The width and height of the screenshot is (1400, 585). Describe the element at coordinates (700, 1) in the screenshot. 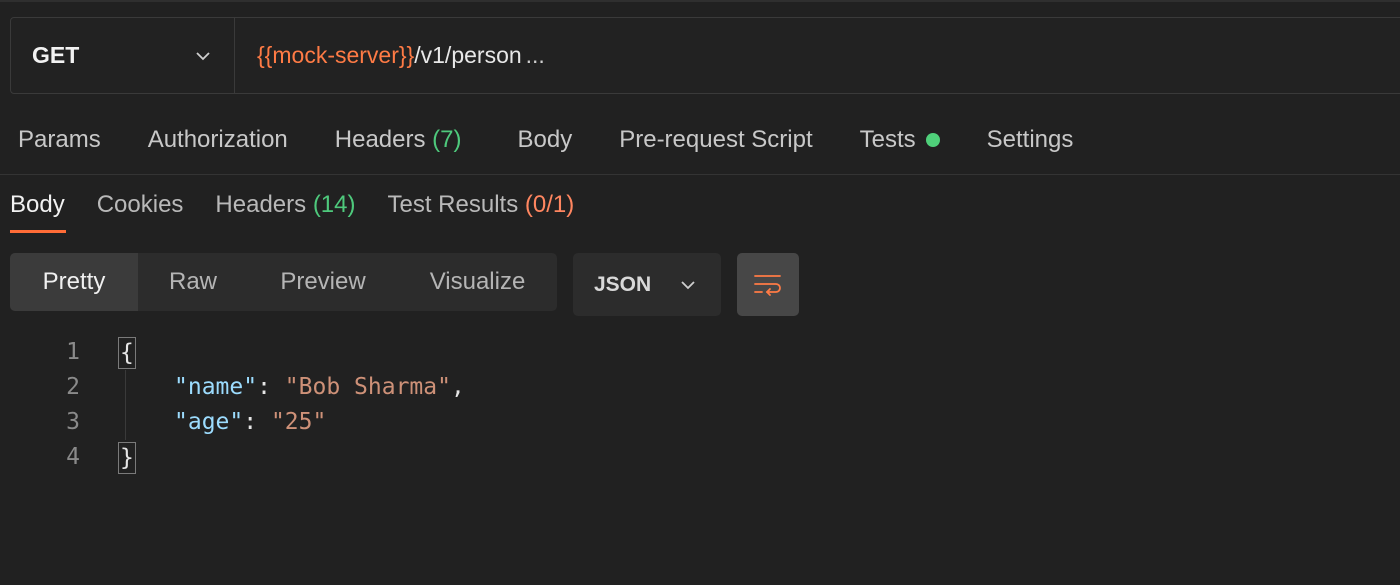

I see `top-border` at that location.